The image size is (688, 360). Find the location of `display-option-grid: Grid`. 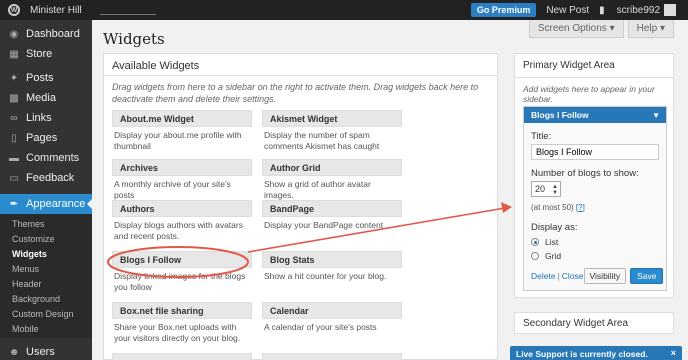

display-option-grid: Grid is located at coordinates (595, 256).